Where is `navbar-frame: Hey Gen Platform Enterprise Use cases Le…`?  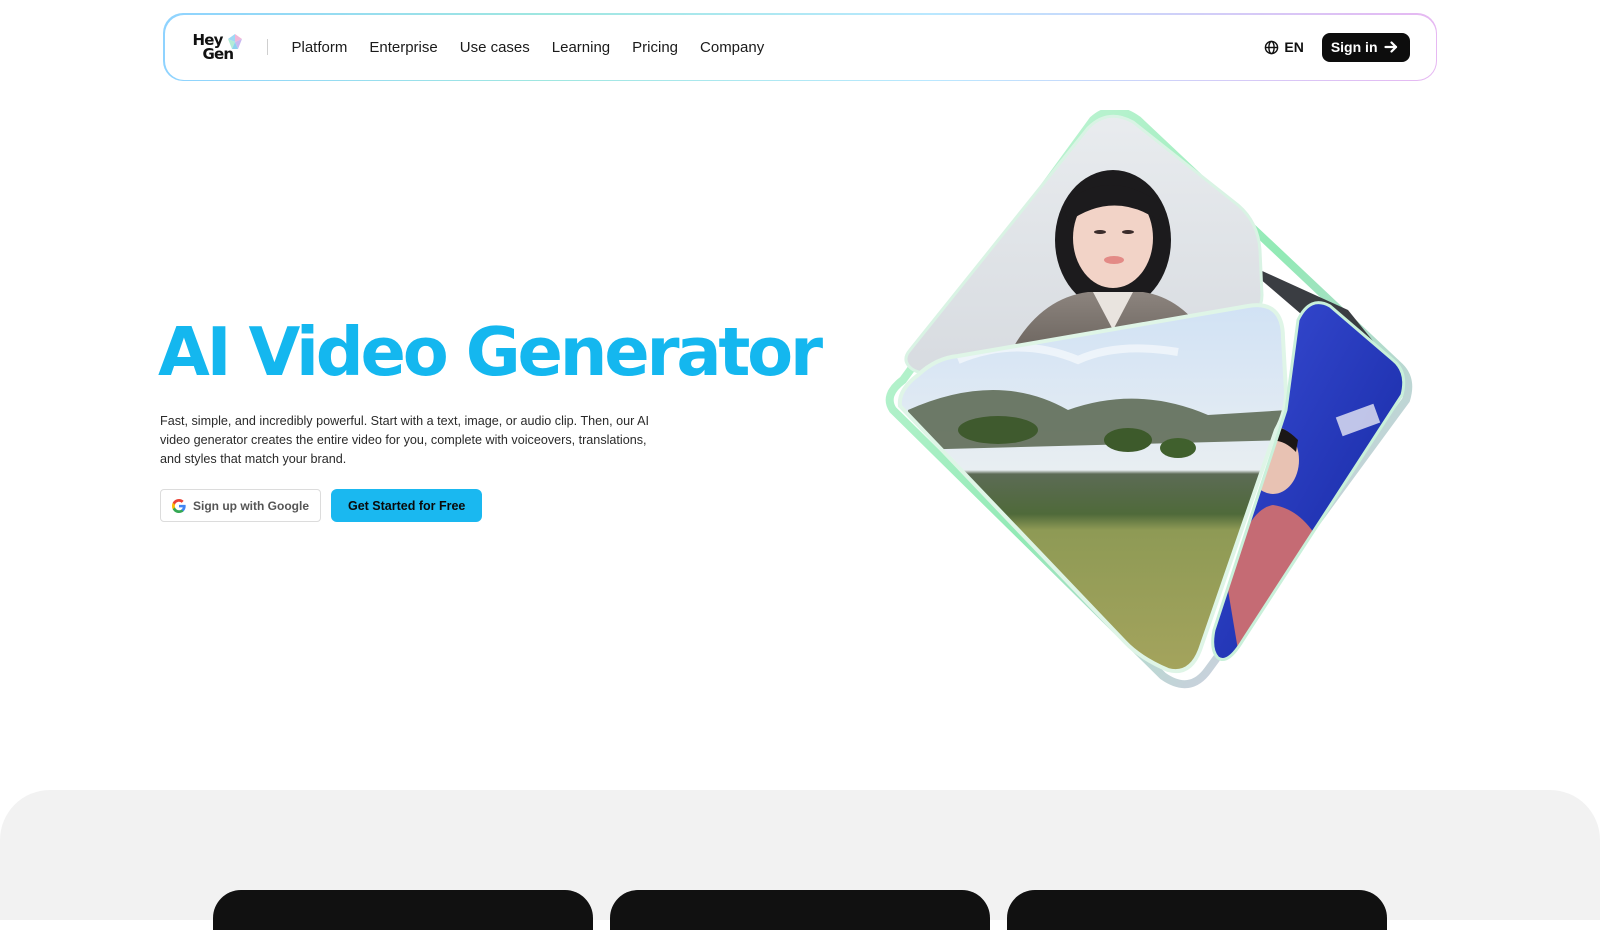
navbar-frame: Hey Gen Platform Enterprise Use cases Le… is located at coordinates (800, 47).